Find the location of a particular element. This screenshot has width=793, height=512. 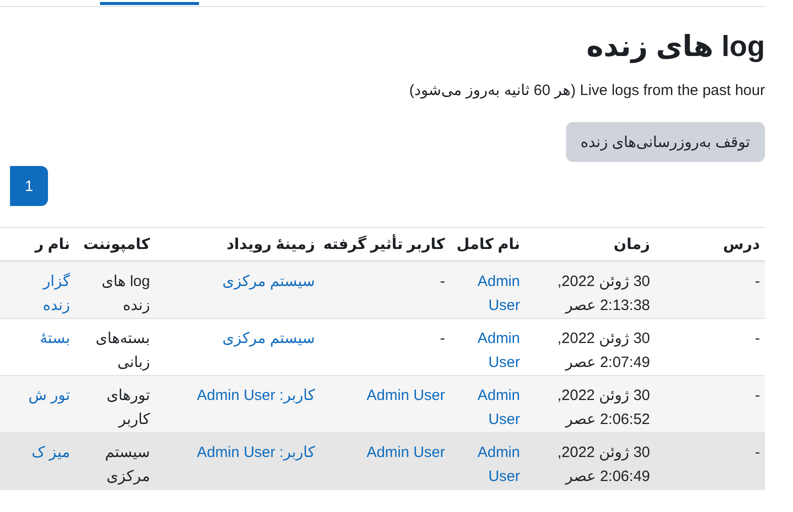

table-cell: سیستم مرکزی is located at coordinates (127, 464).